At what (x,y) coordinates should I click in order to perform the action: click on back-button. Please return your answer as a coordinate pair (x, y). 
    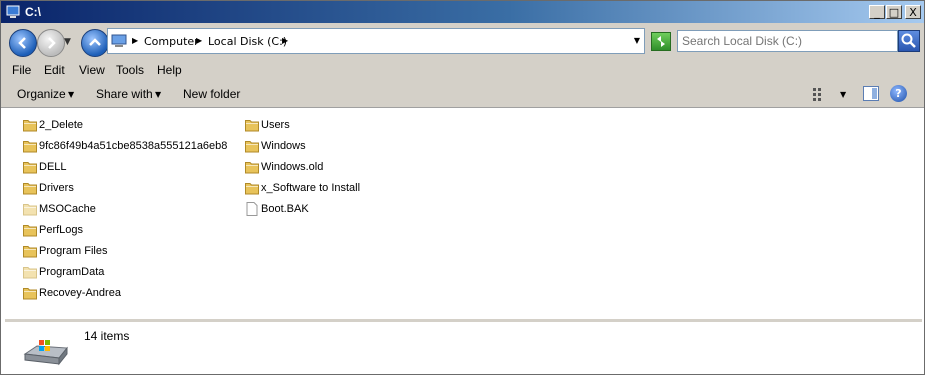
    Looking at the image, I should click on (23, 43).